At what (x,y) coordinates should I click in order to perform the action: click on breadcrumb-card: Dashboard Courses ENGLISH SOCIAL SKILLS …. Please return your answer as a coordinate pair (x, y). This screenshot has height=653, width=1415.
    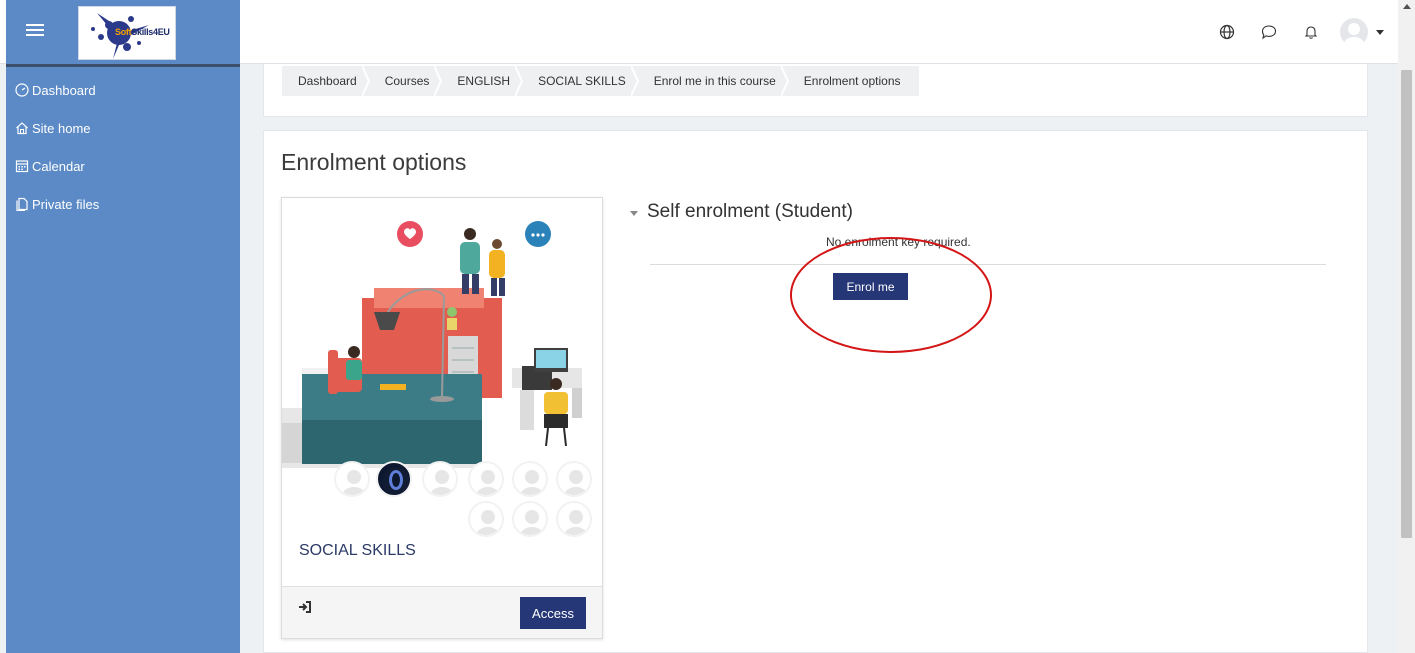
    Looking at the image, I should click on (815, 90).